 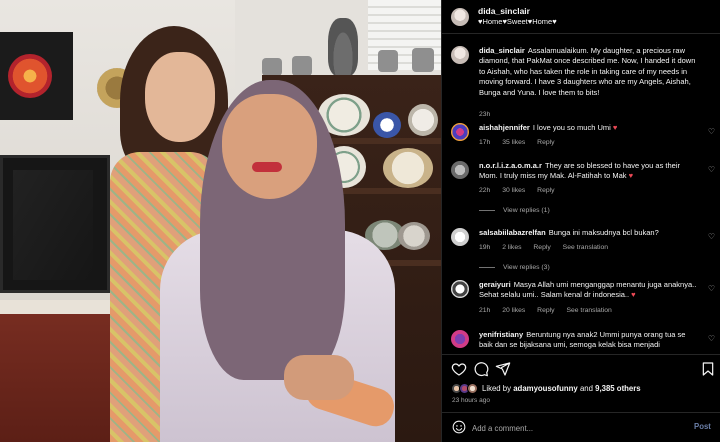 I want to click on view-replies-button: View replies (3), so click(x=514, y=267).